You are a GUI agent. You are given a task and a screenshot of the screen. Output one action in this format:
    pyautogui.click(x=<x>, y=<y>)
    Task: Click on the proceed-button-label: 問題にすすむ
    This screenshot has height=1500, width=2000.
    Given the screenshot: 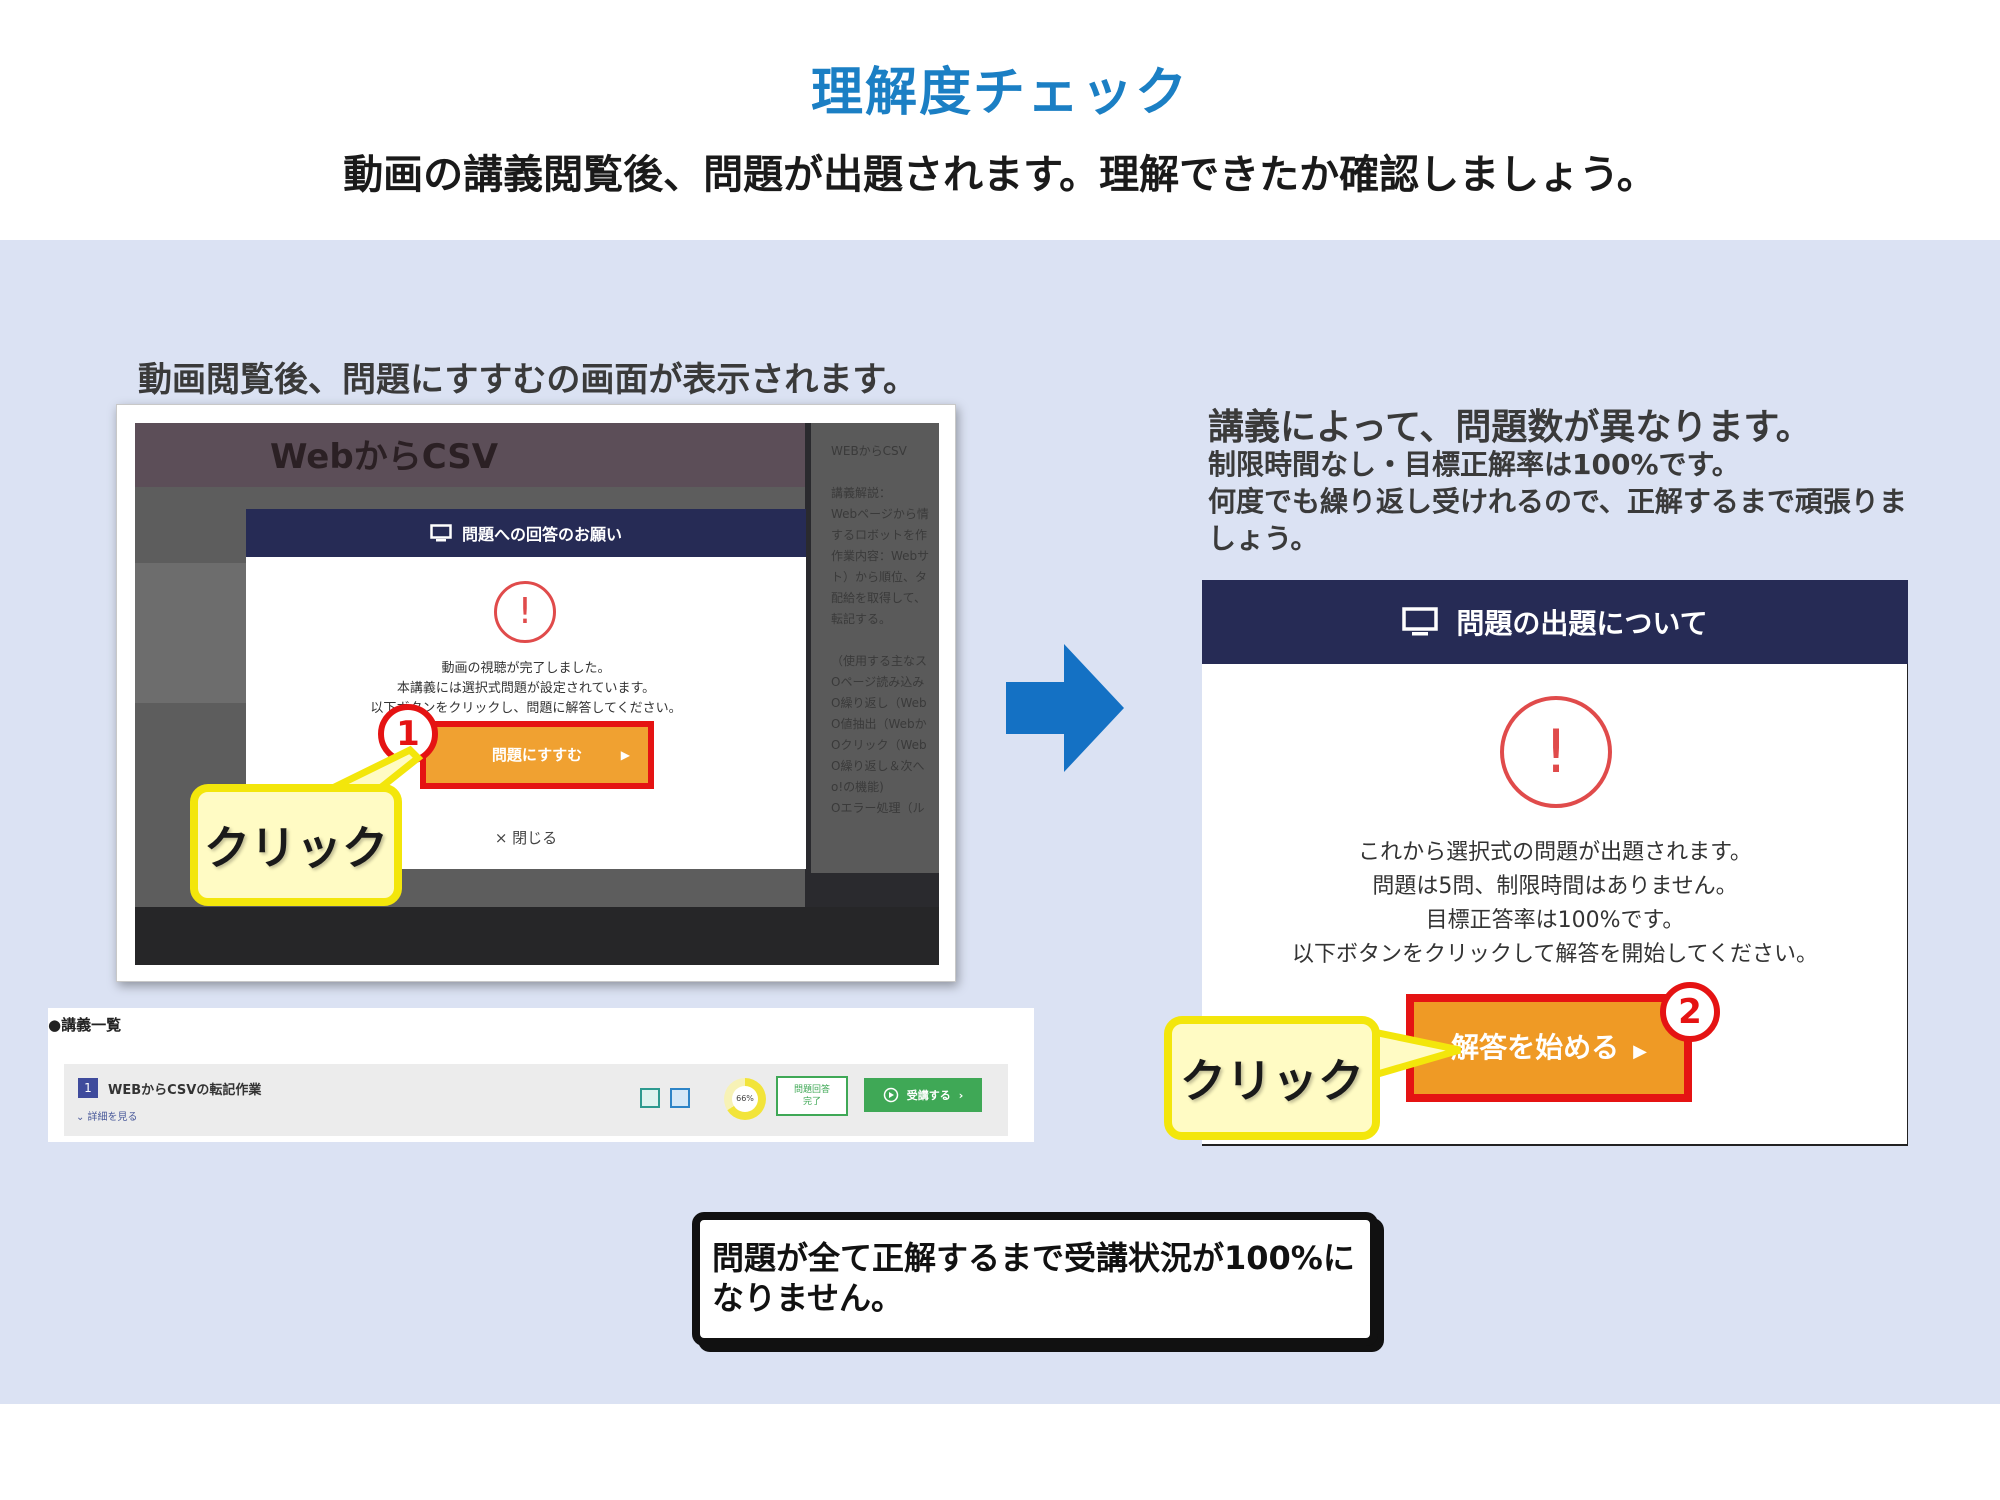 What is the action you would take?
    pyautogui.click(x=537, y=755)
    